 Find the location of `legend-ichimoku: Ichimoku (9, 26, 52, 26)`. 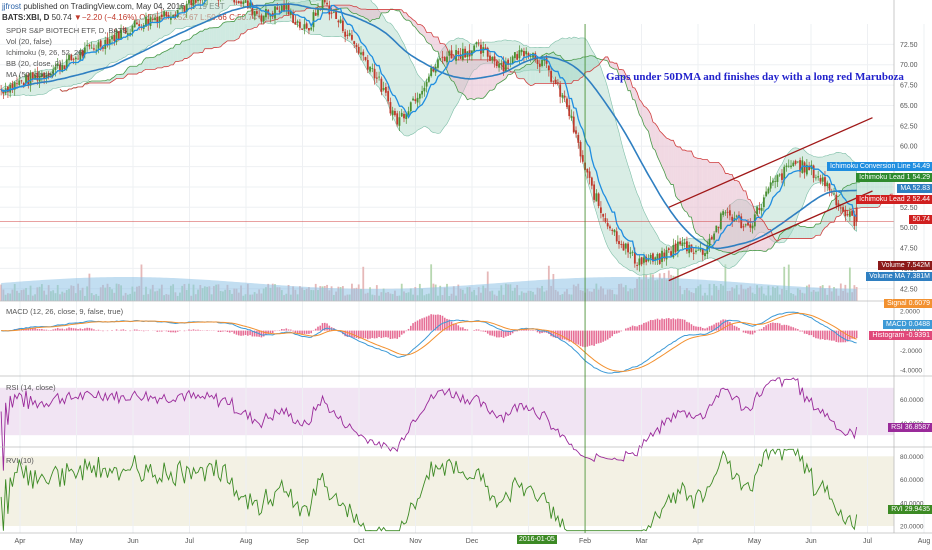

legend-ichimoku: Ichimoku (9, 26, 52, 26) is located at coordinates (45, 52).